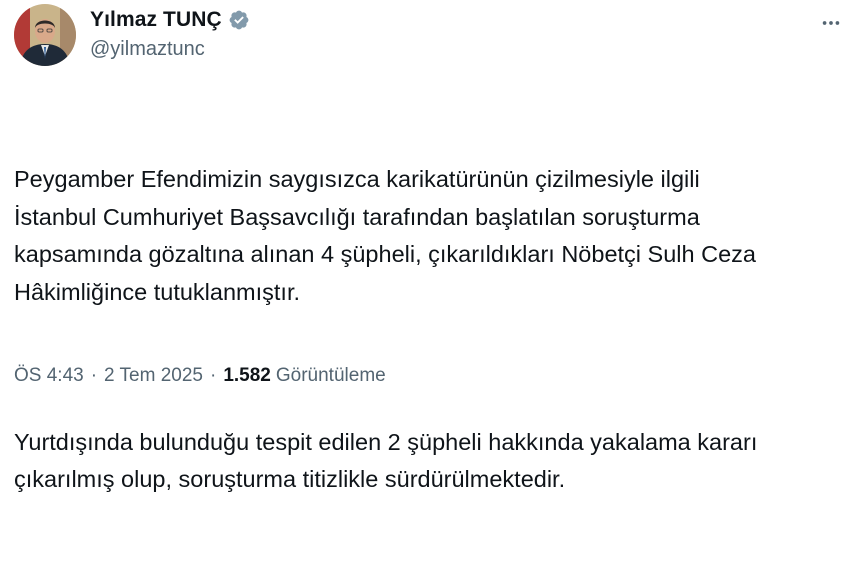 This screenshot has height=574, width=862. Describe the element at coordinates (49, 376) in the screenshot. I see `tweet-time: ÖS 4:43` at that location.